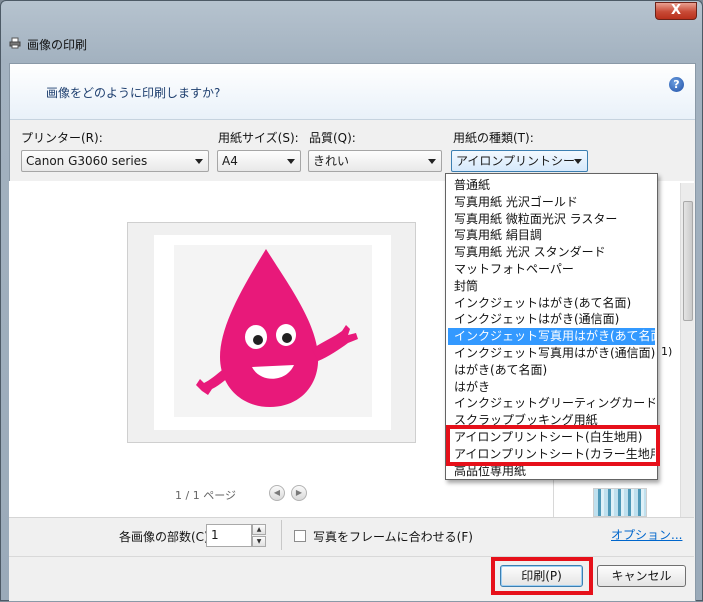  Describe the element at coordinates (331, 161) in the screenshot. I see `quality-value: きれい` at that location.